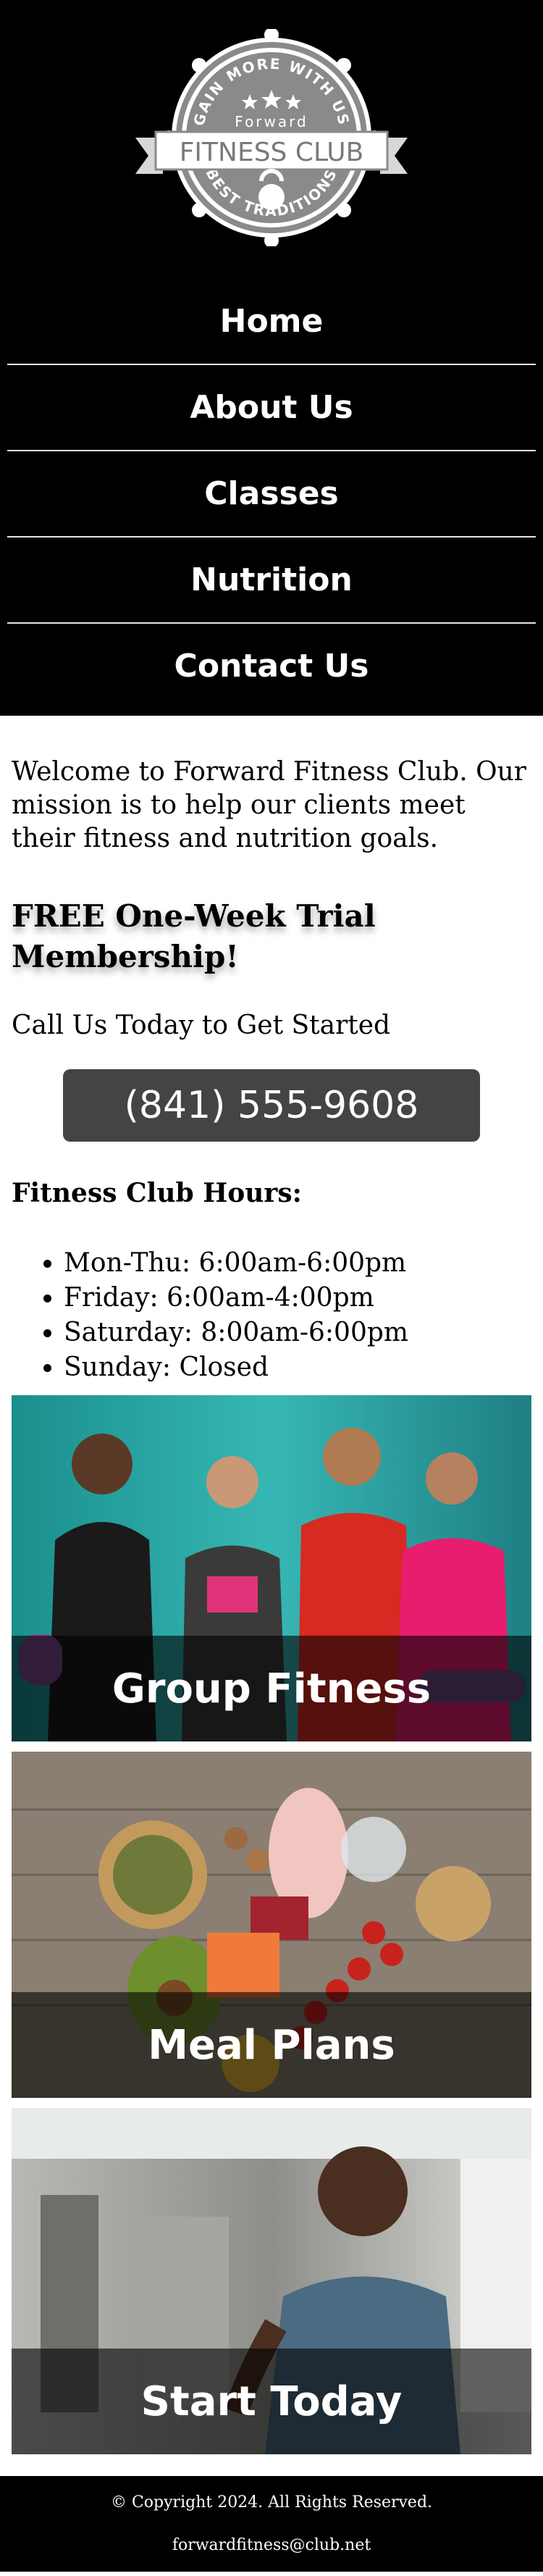 The height and width of the screenshot is (2576, 543). Describe the element at coordinates (271, 121) in the screenshot. I see `logo-brand-small: Forward` at that location.